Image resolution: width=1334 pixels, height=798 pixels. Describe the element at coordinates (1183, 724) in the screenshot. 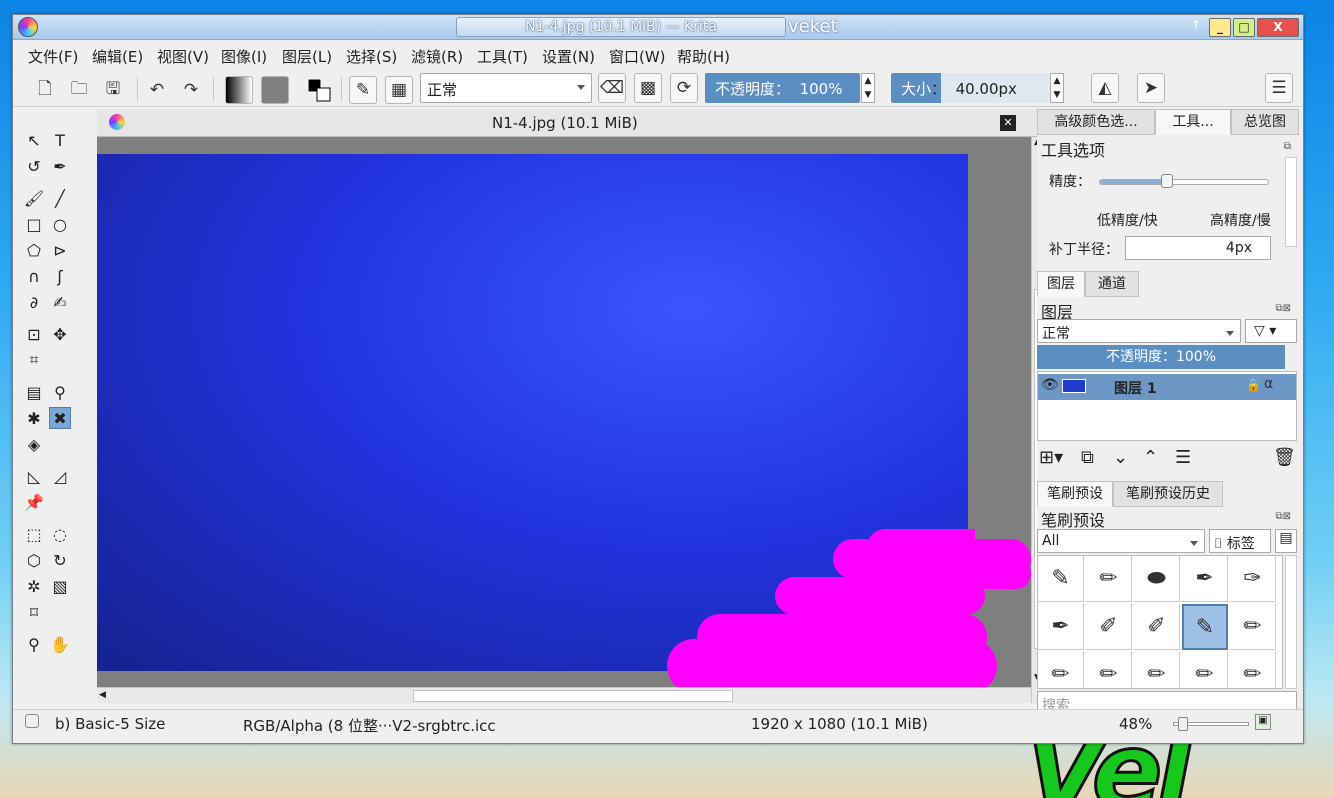

I see `zoom-slider-thumb` at that location.